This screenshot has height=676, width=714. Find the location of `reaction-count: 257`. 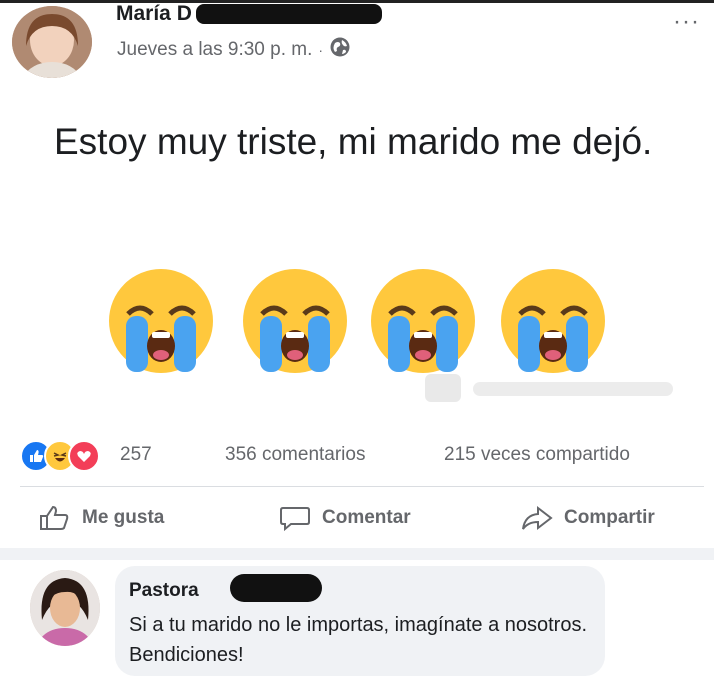

reaction-count: 257 is located at coordinates (136, 455).